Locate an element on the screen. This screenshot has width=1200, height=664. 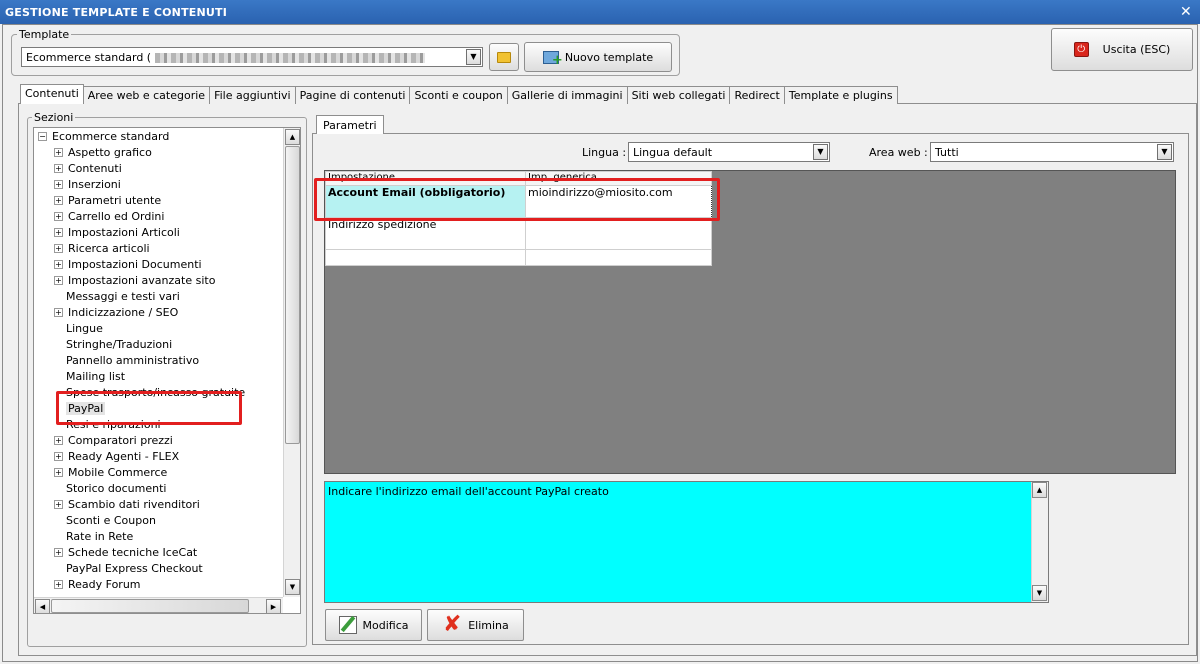
tree-item: Pannello amministrativo is located at coordinates (132, 361).